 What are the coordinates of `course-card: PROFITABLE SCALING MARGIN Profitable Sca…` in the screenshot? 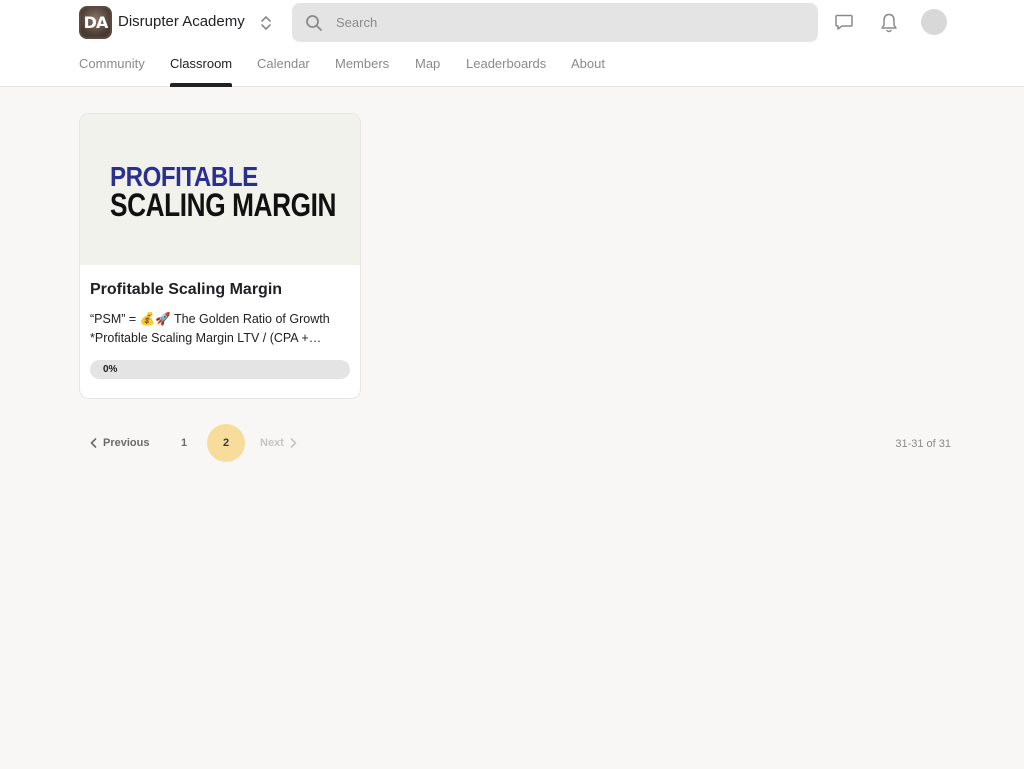 It's located at (220, 256).